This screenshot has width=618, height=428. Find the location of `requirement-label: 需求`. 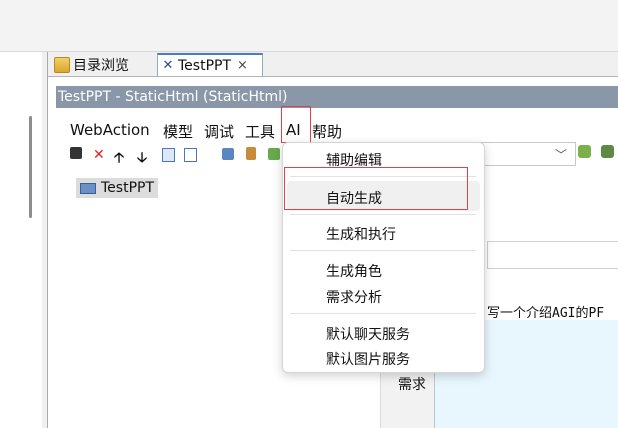

requirement-label: 需求 is located at coordinates (412, 385).